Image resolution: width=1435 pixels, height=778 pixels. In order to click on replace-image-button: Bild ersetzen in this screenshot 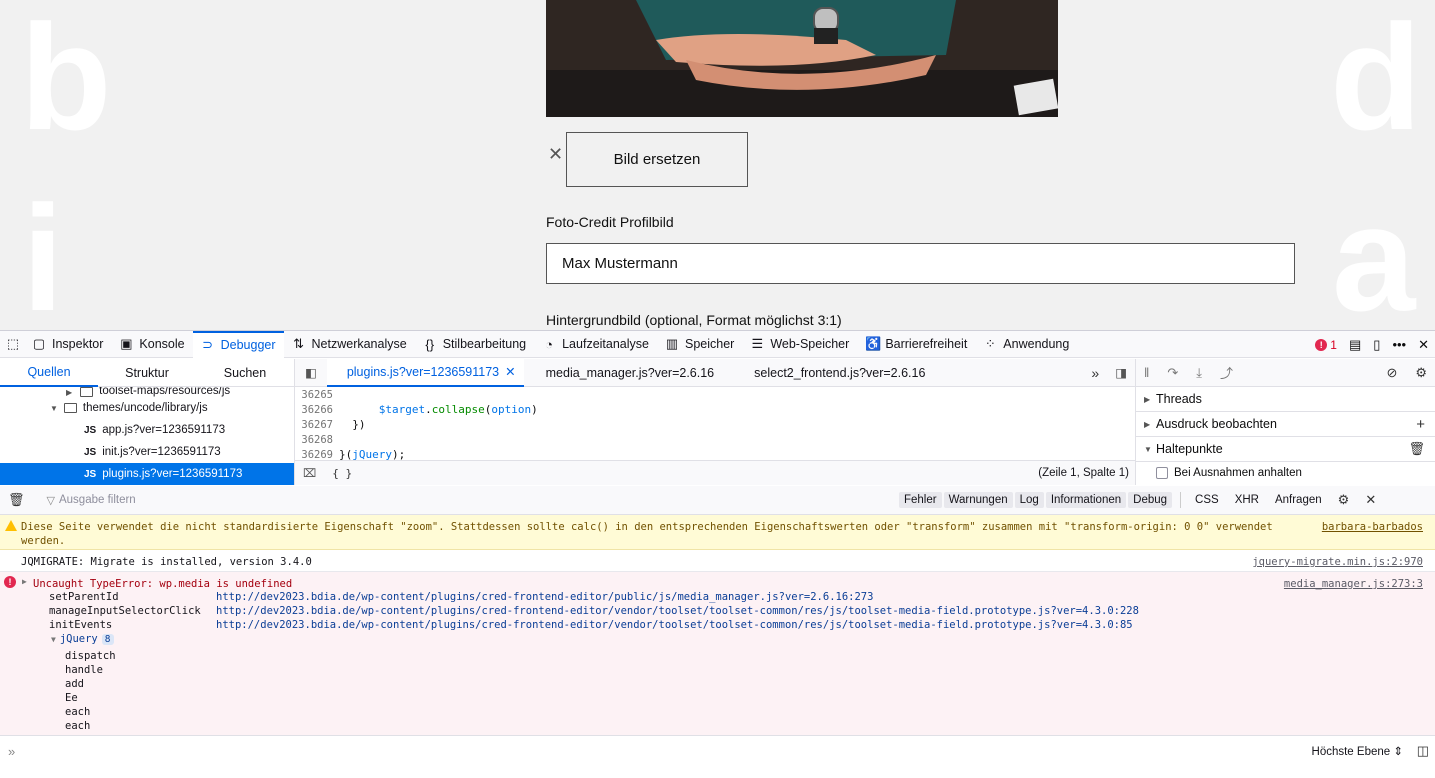, I will do `click(657, 159)`.